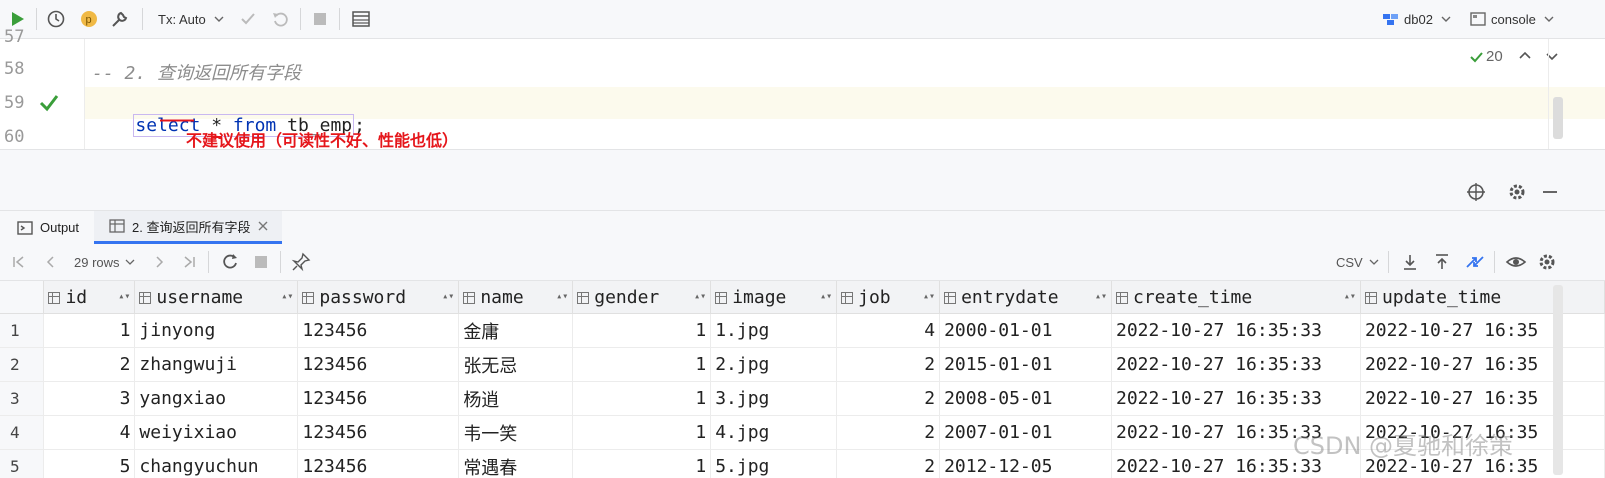 The height and width of the screenshot is (478, 1605). I want to click on cell-entrydate: 2007-01-01, so click(1025, 432).